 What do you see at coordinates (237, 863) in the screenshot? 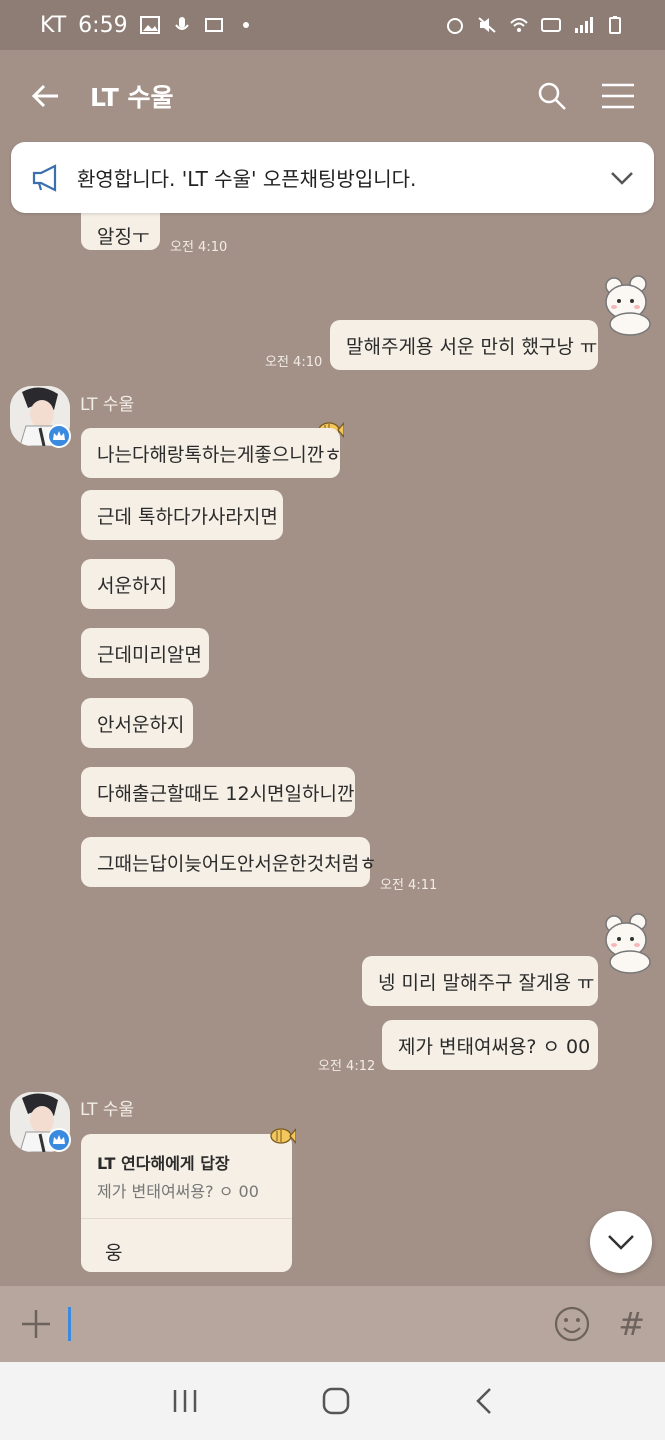
I see `message-text: 그때는답이늦어도안서운한것처럼ㅎ` at bounding box center [237, 863].